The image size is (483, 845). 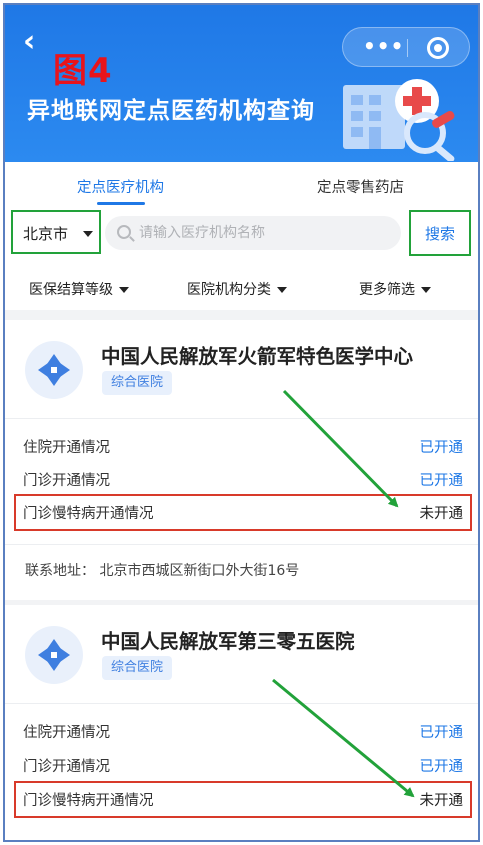 I want to click on mini-program-capsule: •••, so click(x=406, y=47).